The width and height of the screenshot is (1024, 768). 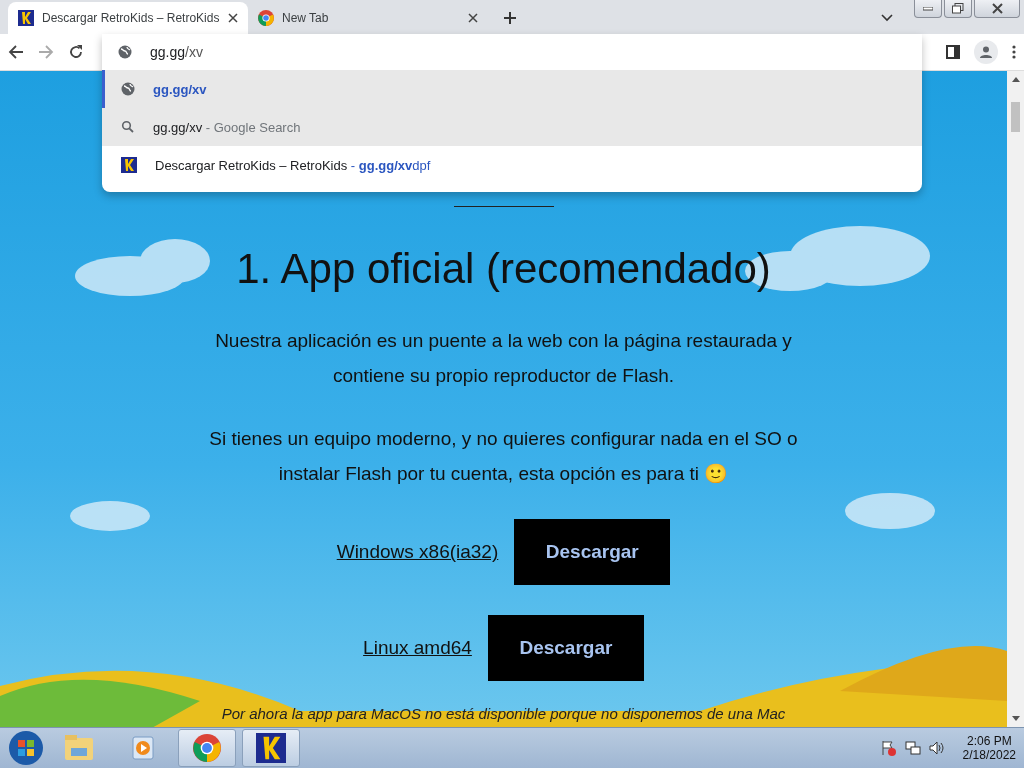 I want to click on scrollbar-thumb, so click(x=1015, y=117).